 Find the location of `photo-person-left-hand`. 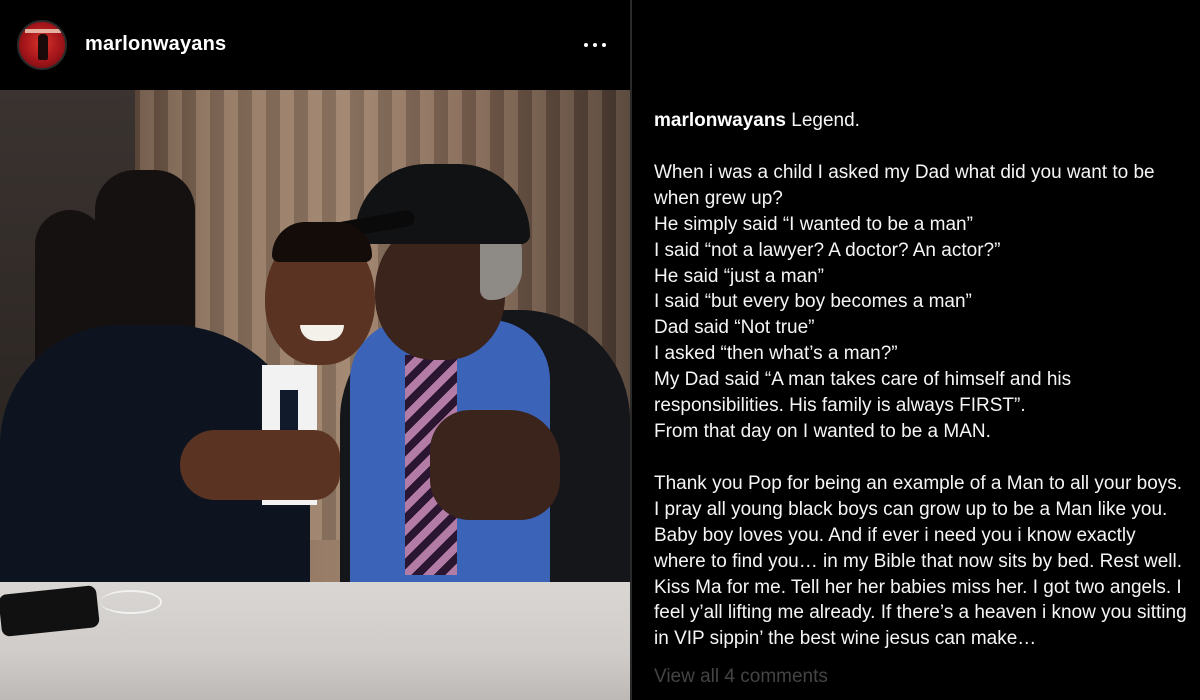

photo-person-left-hand is located at coordinates (260, 465).